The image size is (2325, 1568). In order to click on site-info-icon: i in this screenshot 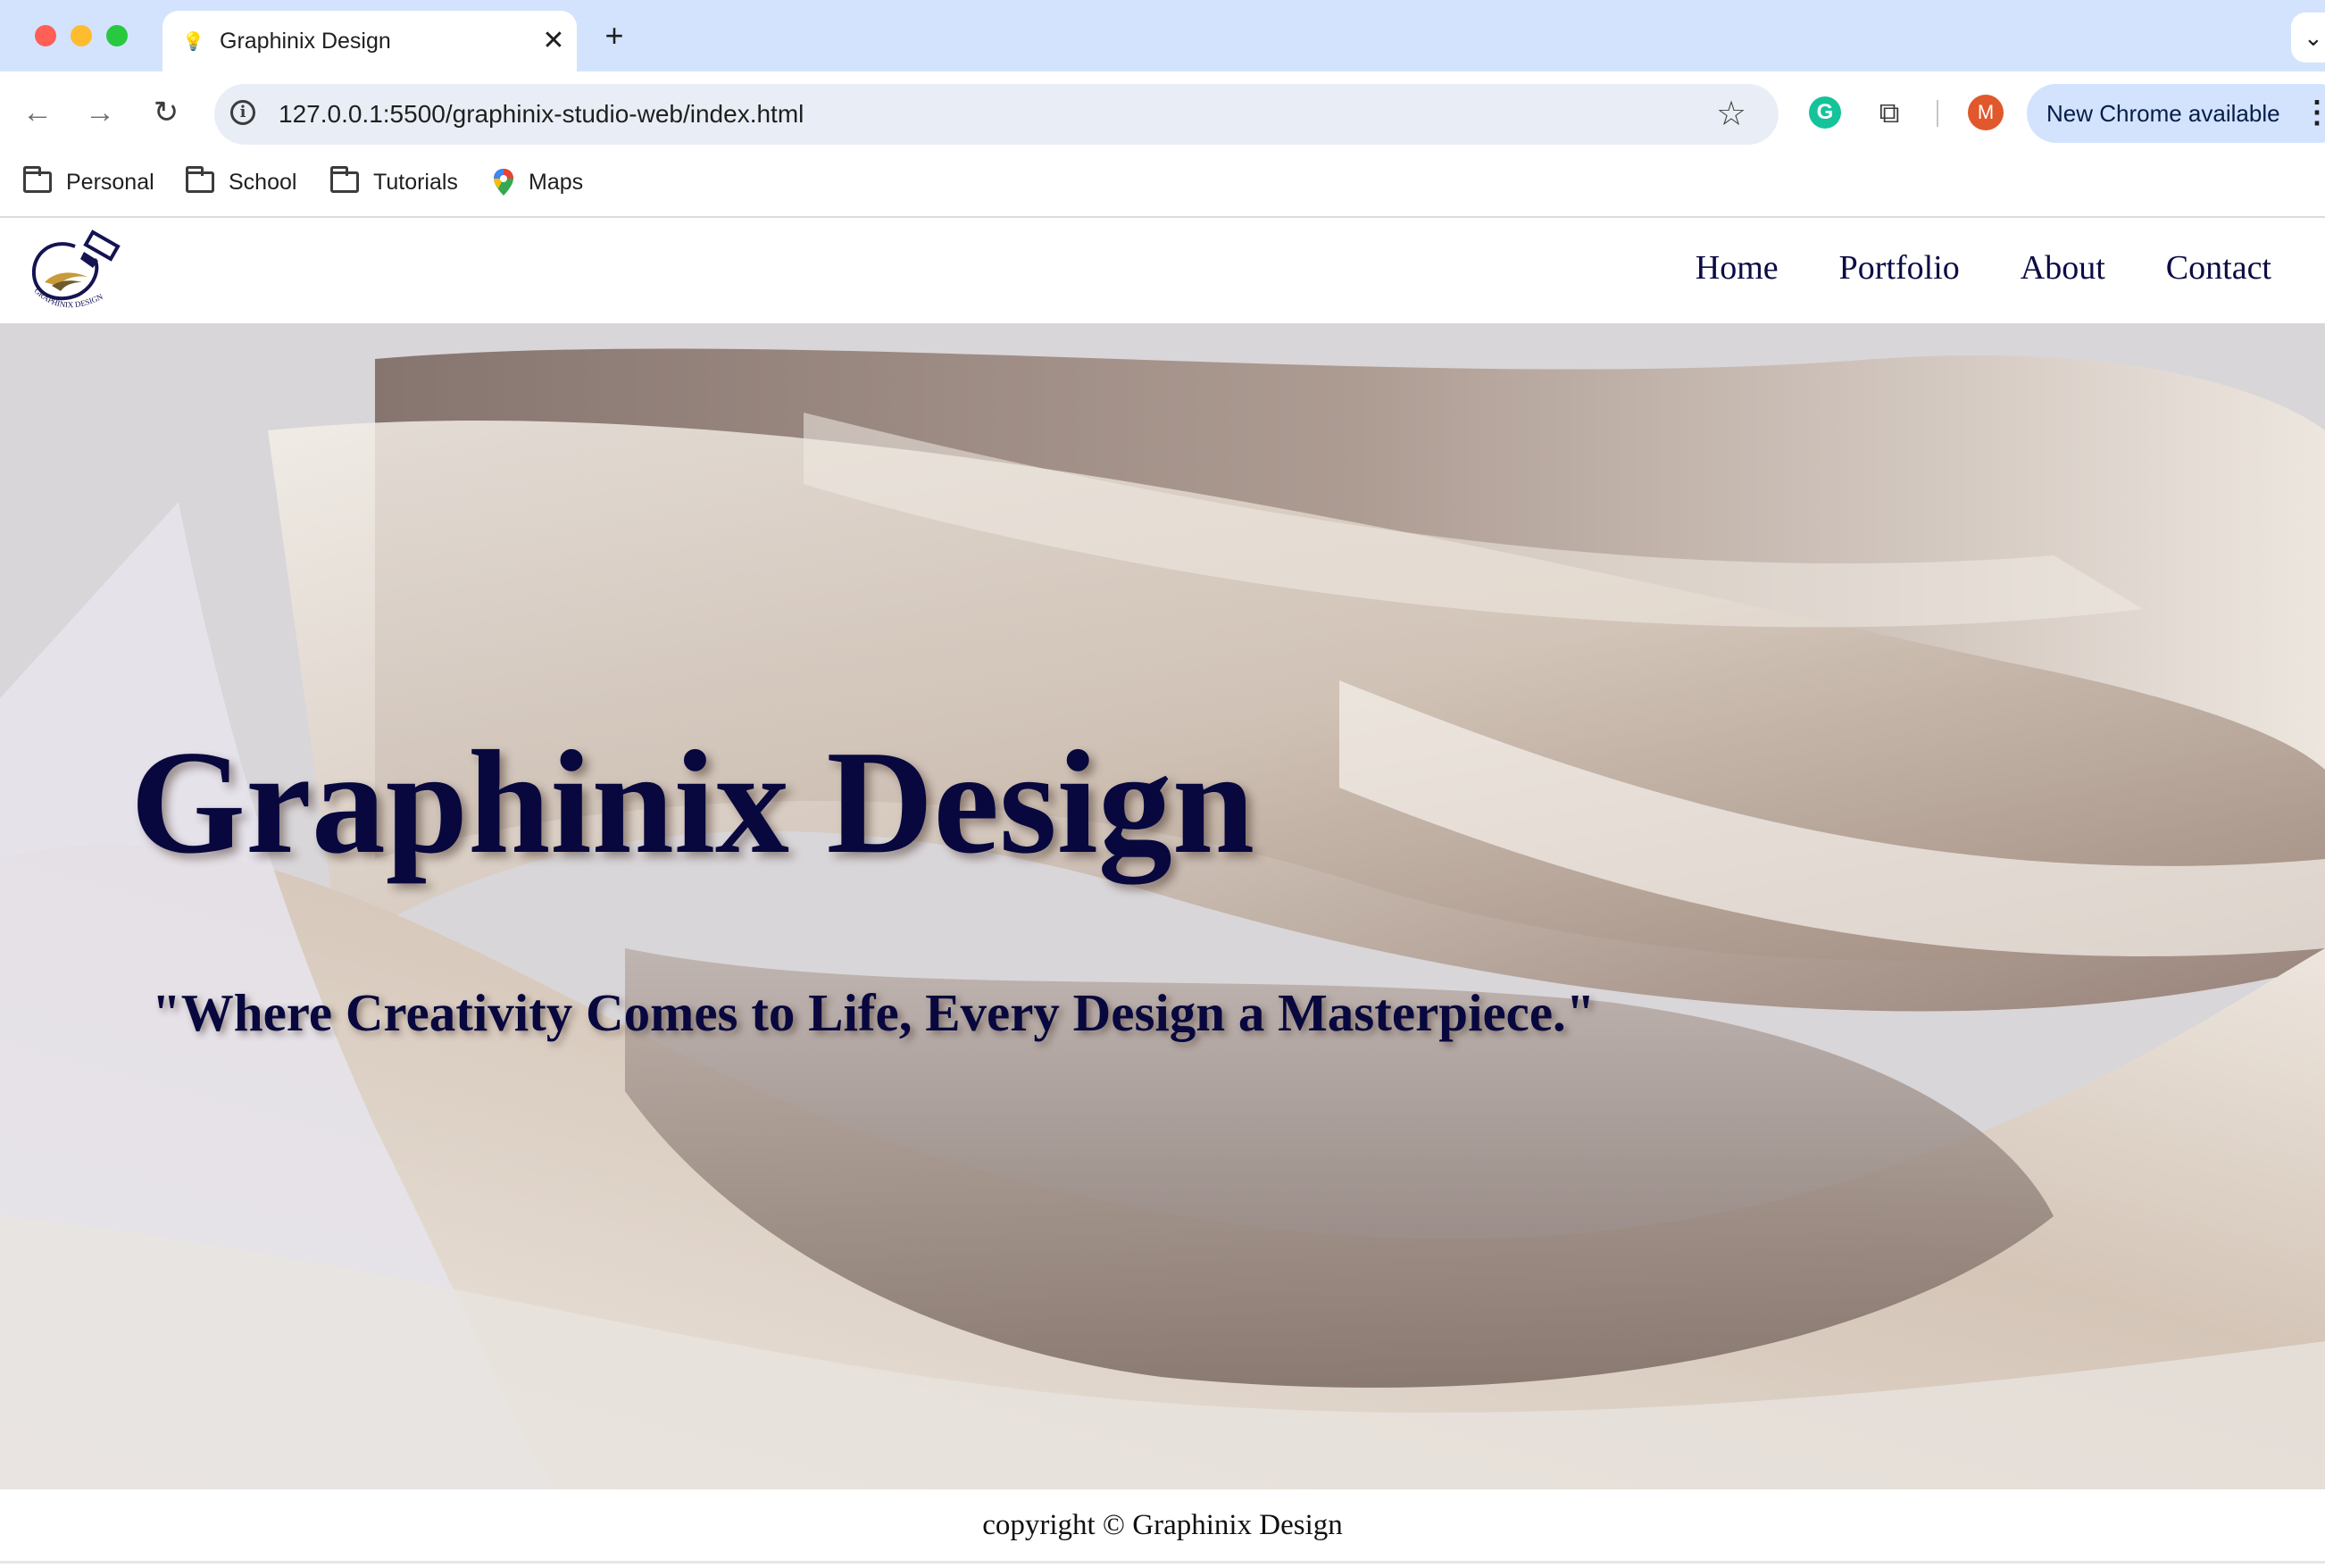, I will do `click(243, 112)`.